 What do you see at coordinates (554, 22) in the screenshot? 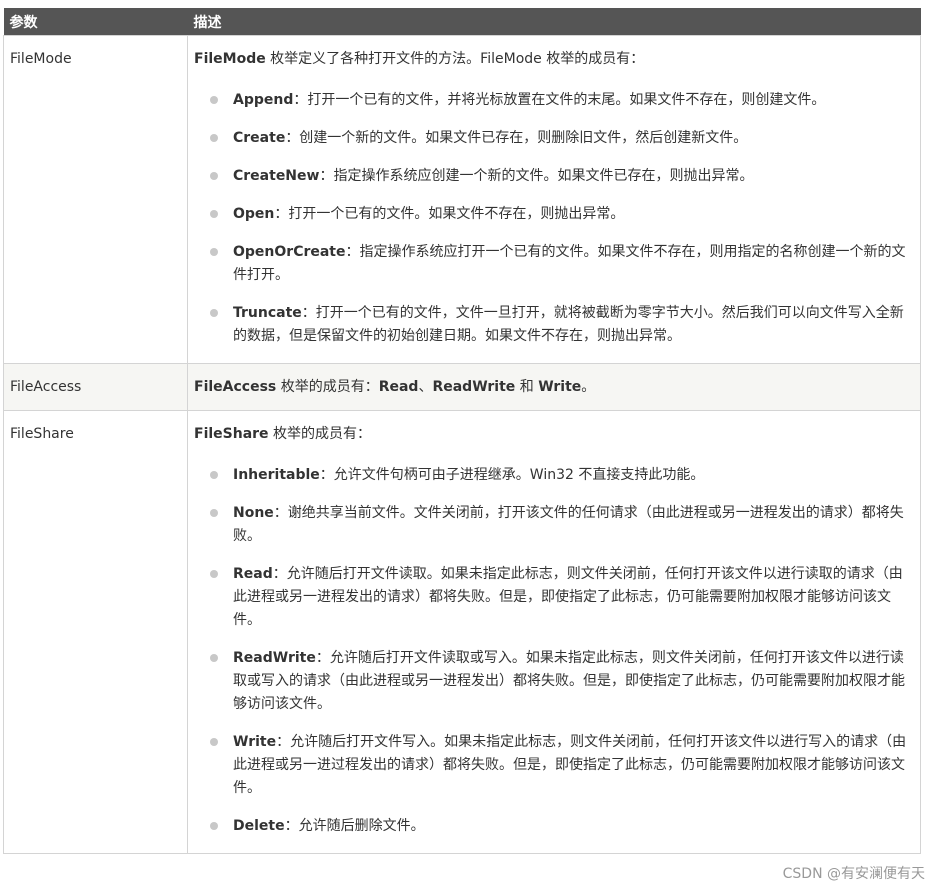
I see `header-desc: 描述` at bounding box center [554, 22].